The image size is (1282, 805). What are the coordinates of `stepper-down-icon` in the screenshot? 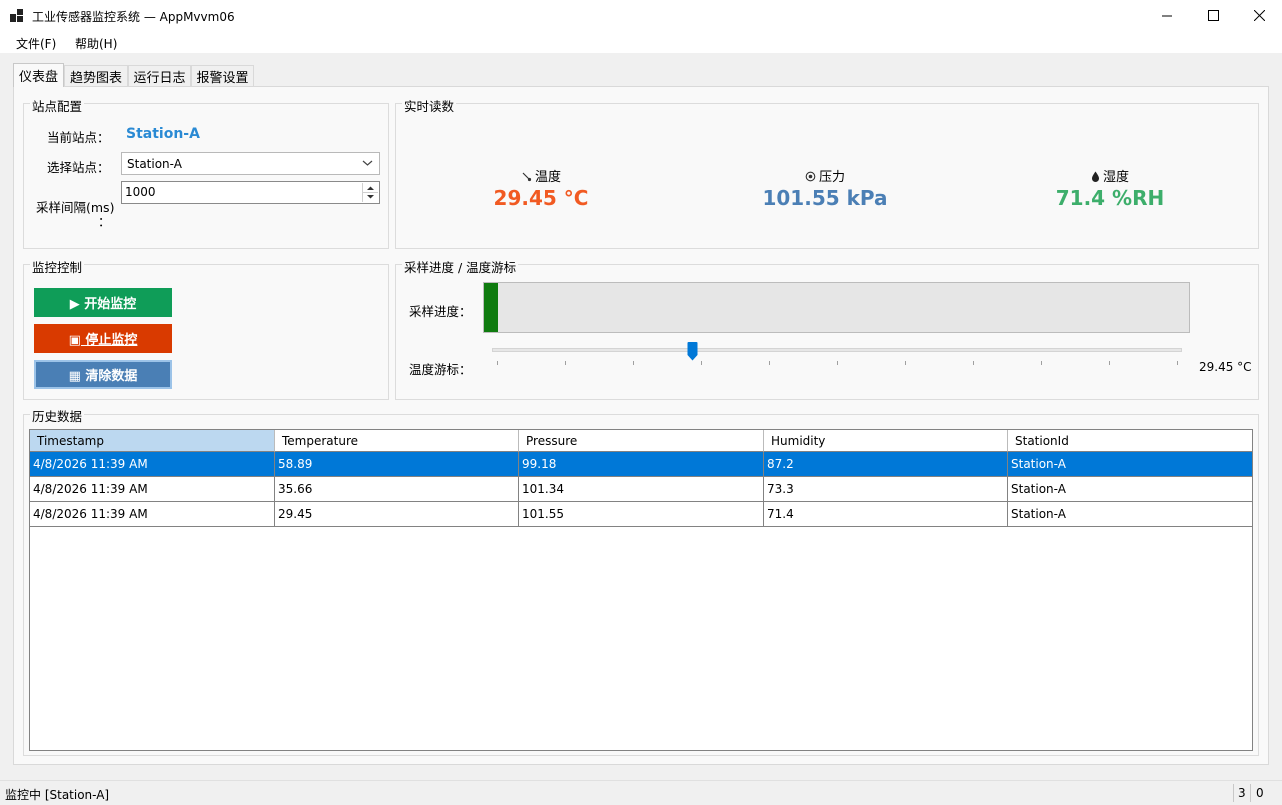 It's located at (370, 197).